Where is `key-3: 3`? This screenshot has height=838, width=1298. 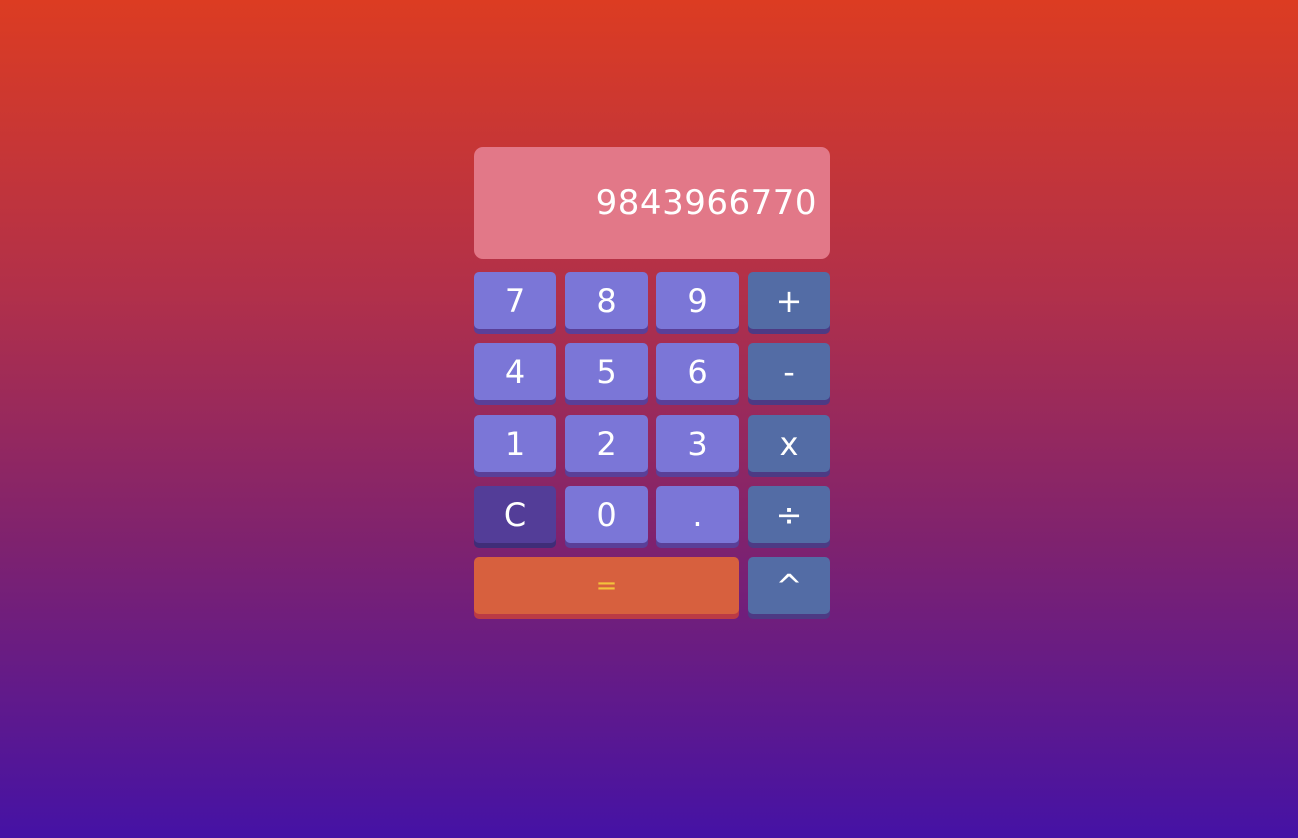
key-3: 3 is located at coordinates (697, 443).